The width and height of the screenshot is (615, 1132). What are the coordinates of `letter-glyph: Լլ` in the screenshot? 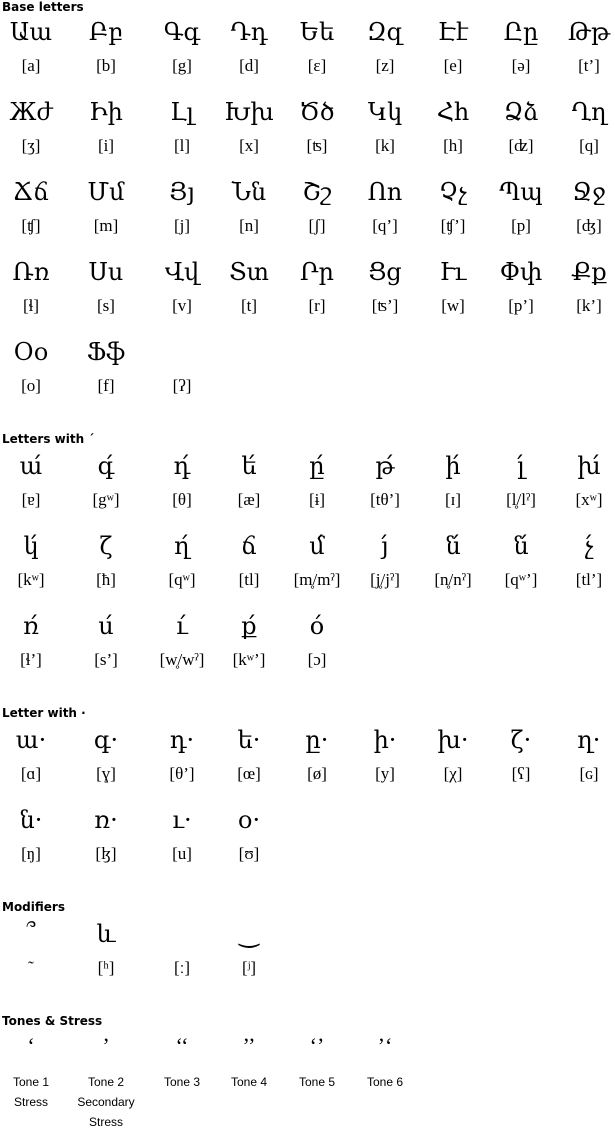 It's located at (182, 112).